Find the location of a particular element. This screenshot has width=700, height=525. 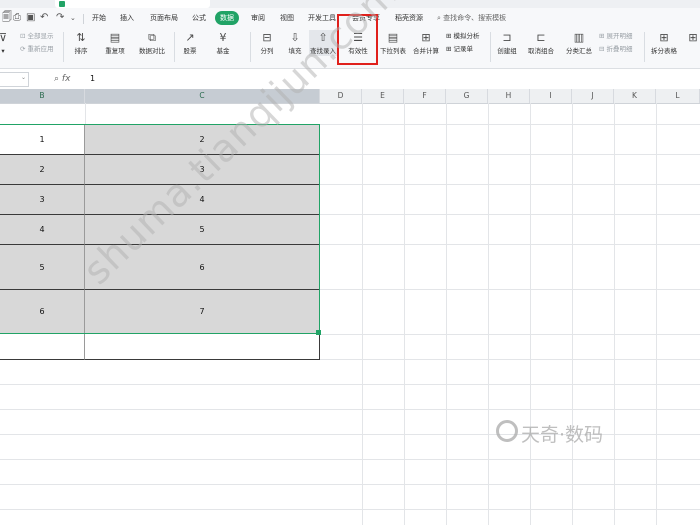

ungroup-icon: ⊏ is located at coordinates (541, 37).